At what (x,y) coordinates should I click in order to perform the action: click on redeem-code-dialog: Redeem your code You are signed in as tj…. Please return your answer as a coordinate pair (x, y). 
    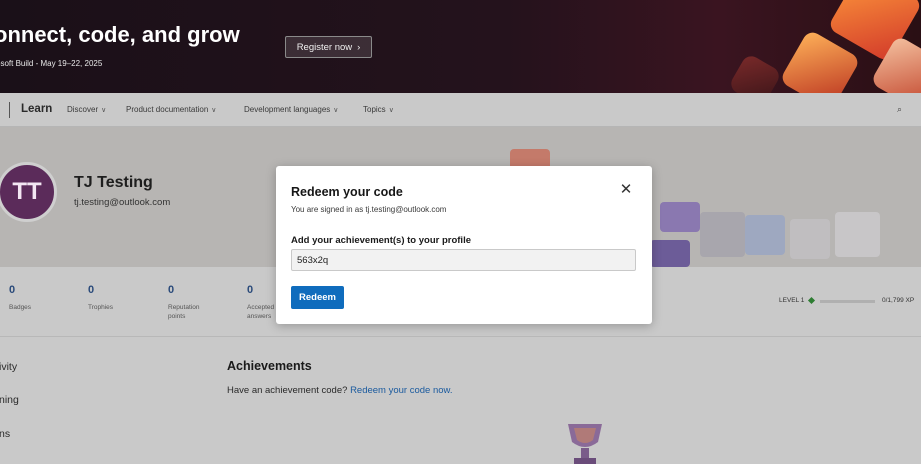
    Looking at the image, I should click on (464, 245).